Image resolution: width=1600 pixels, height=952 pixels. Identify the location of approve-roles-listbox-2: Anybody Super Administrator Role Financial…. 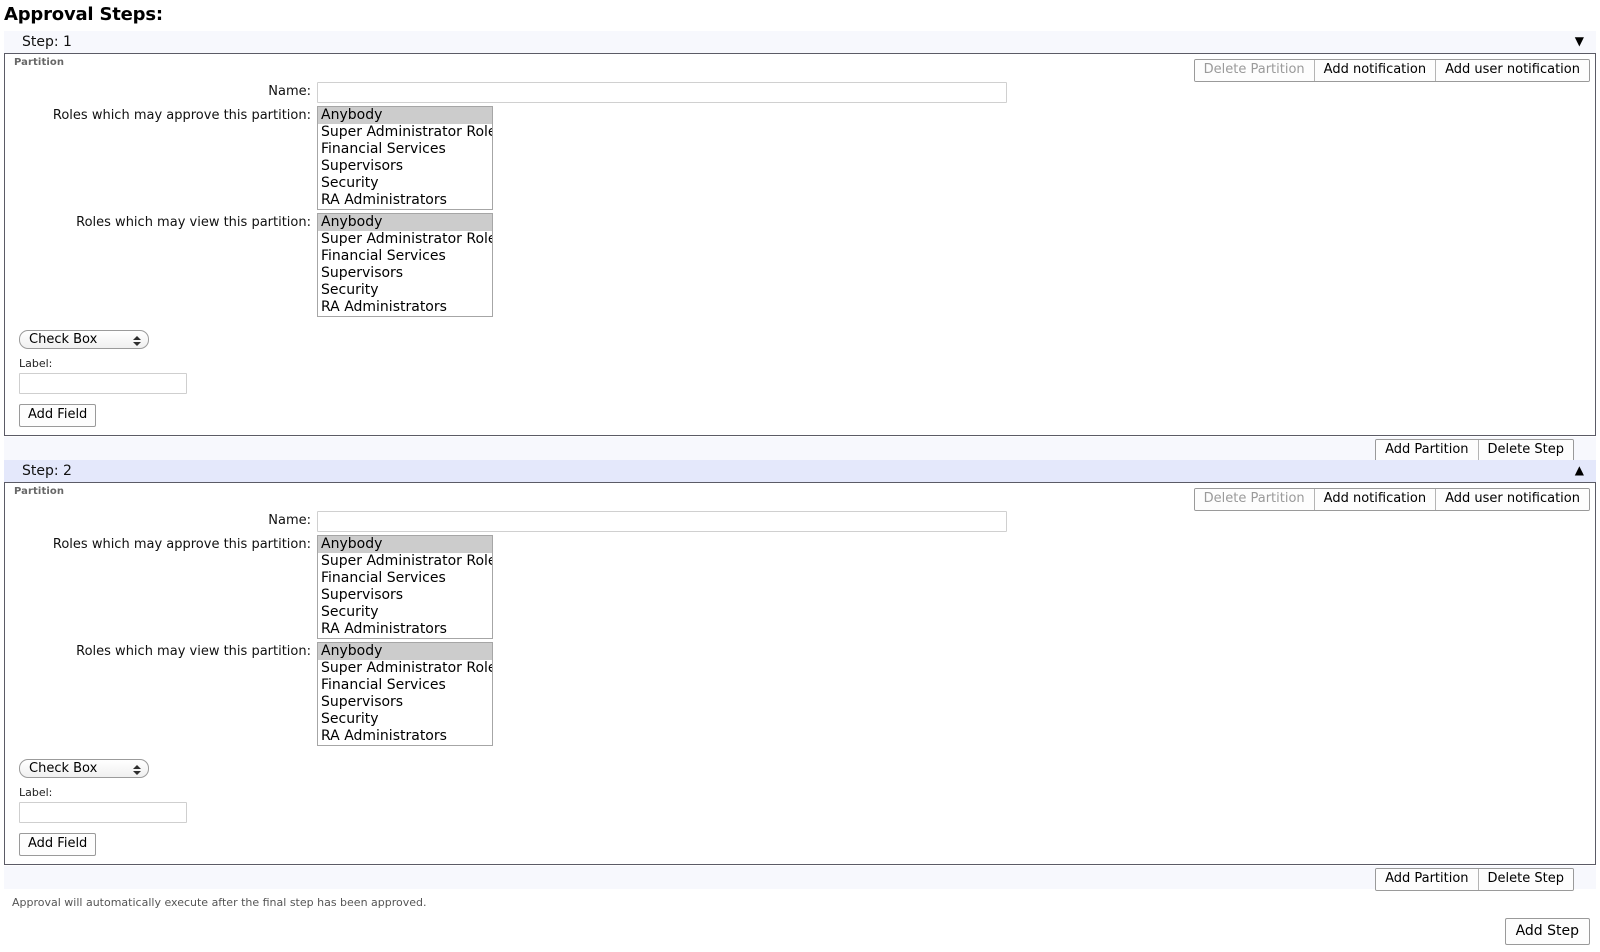
(405, 587).